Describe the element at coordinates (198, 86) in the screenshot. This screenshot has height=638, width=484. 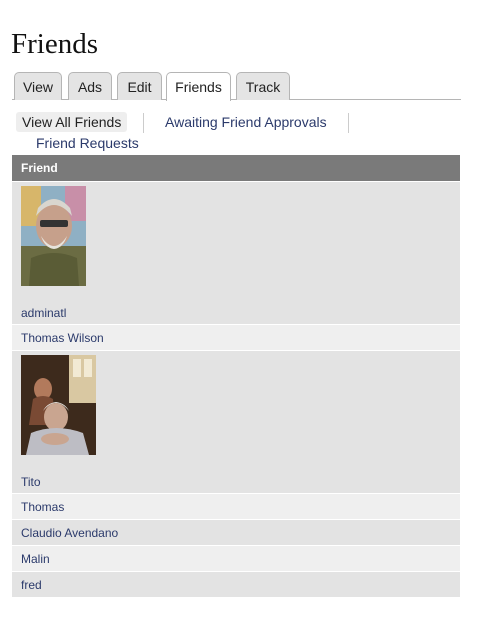
I see `tab-friends: Friends` at that location.